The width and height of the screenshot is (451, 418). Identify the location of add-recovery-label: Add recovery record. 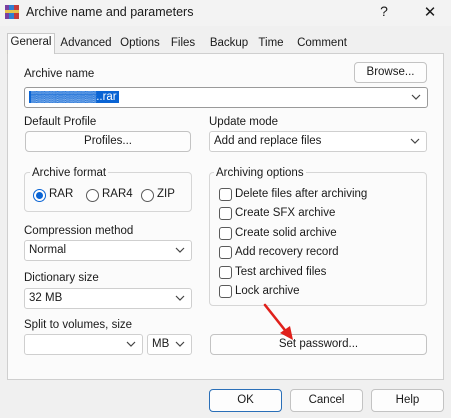
(287, 252).